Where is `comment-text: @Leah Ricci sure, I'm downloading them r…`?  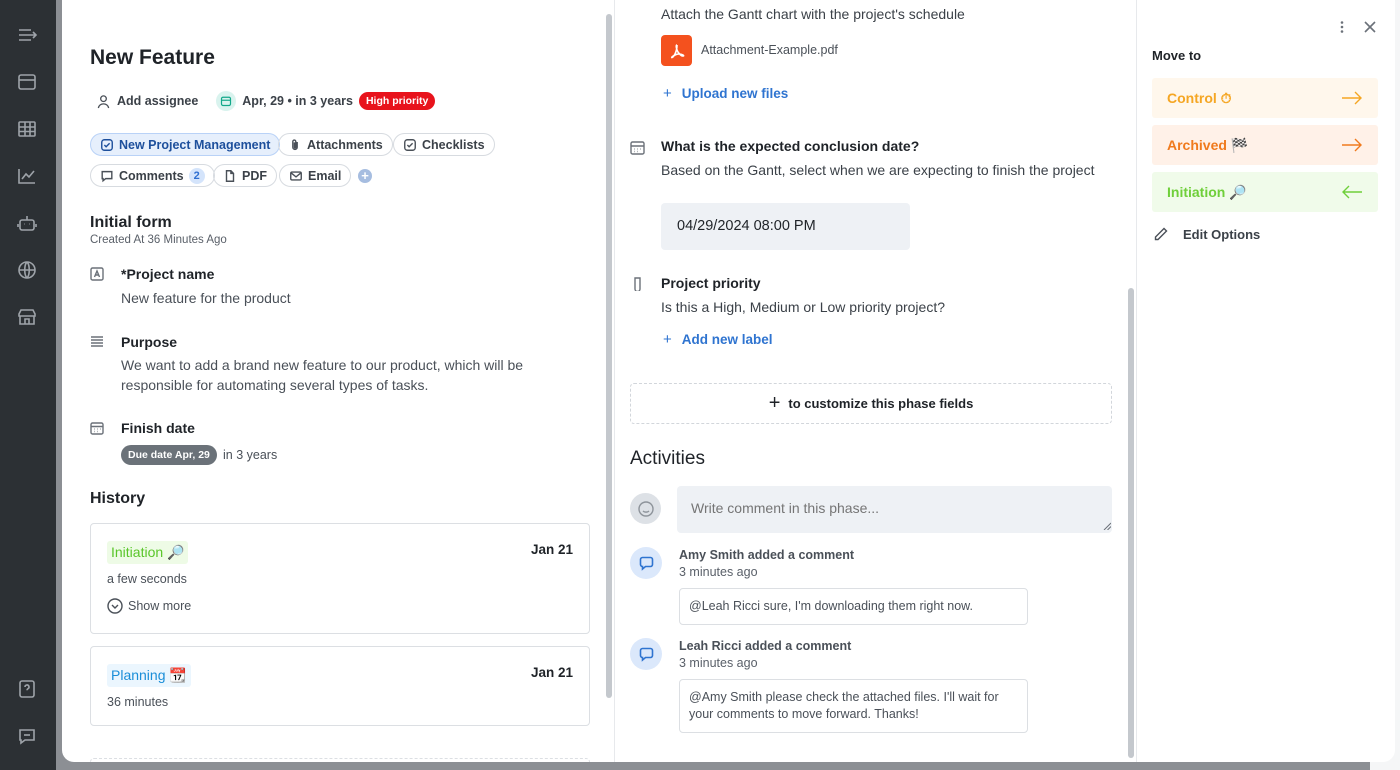
comment-text: @Leah Ricci sure, I'm downloading them r… is located at coordinates (853, 606).